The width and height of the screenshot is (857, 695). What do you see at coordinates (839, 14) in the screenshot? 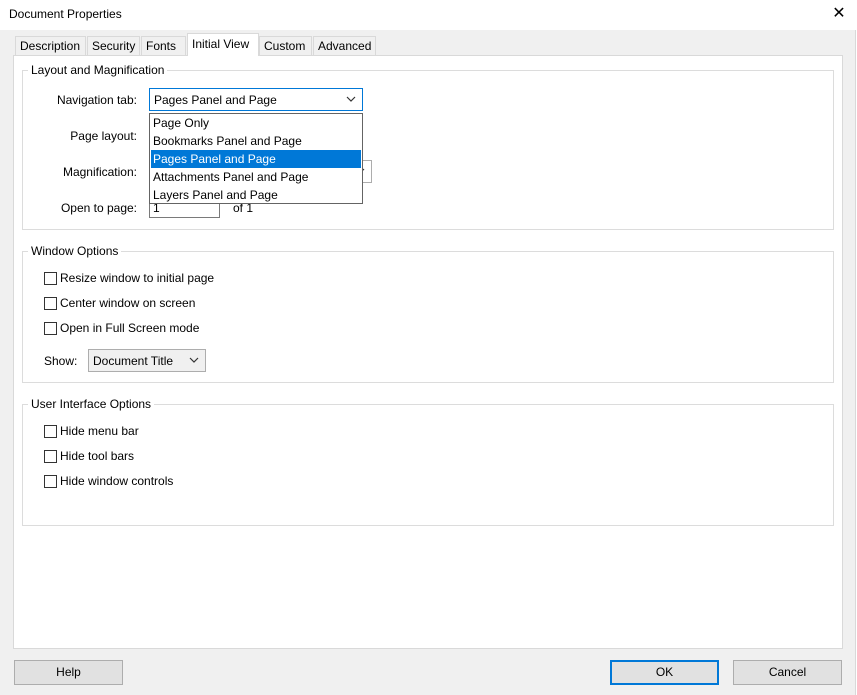
I see `close-icon: ✕` at bounding box center [839, 14].